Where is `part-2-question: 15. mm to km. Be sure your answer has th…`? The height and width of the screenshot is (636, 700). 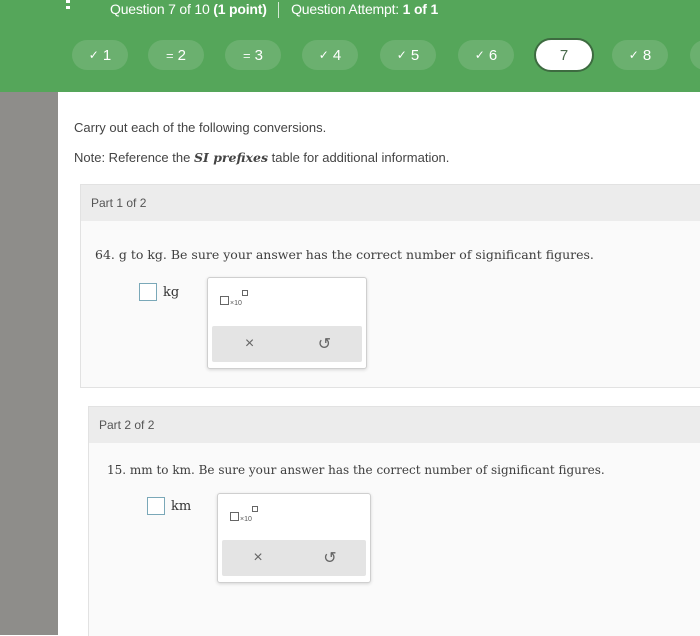
part-2-question: 15. mm to km. Be sure your answer has th… is located at coordinates (356, 470).